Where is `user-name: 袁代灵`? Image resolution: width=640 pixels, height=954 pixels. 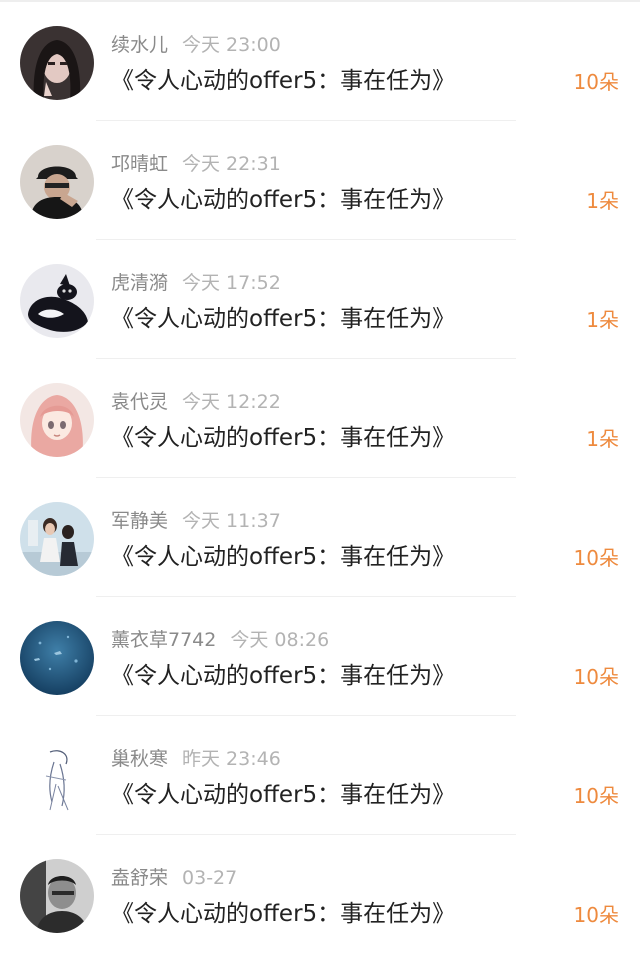
user-name: 袁代灵 is located at coordinates (139, 402).